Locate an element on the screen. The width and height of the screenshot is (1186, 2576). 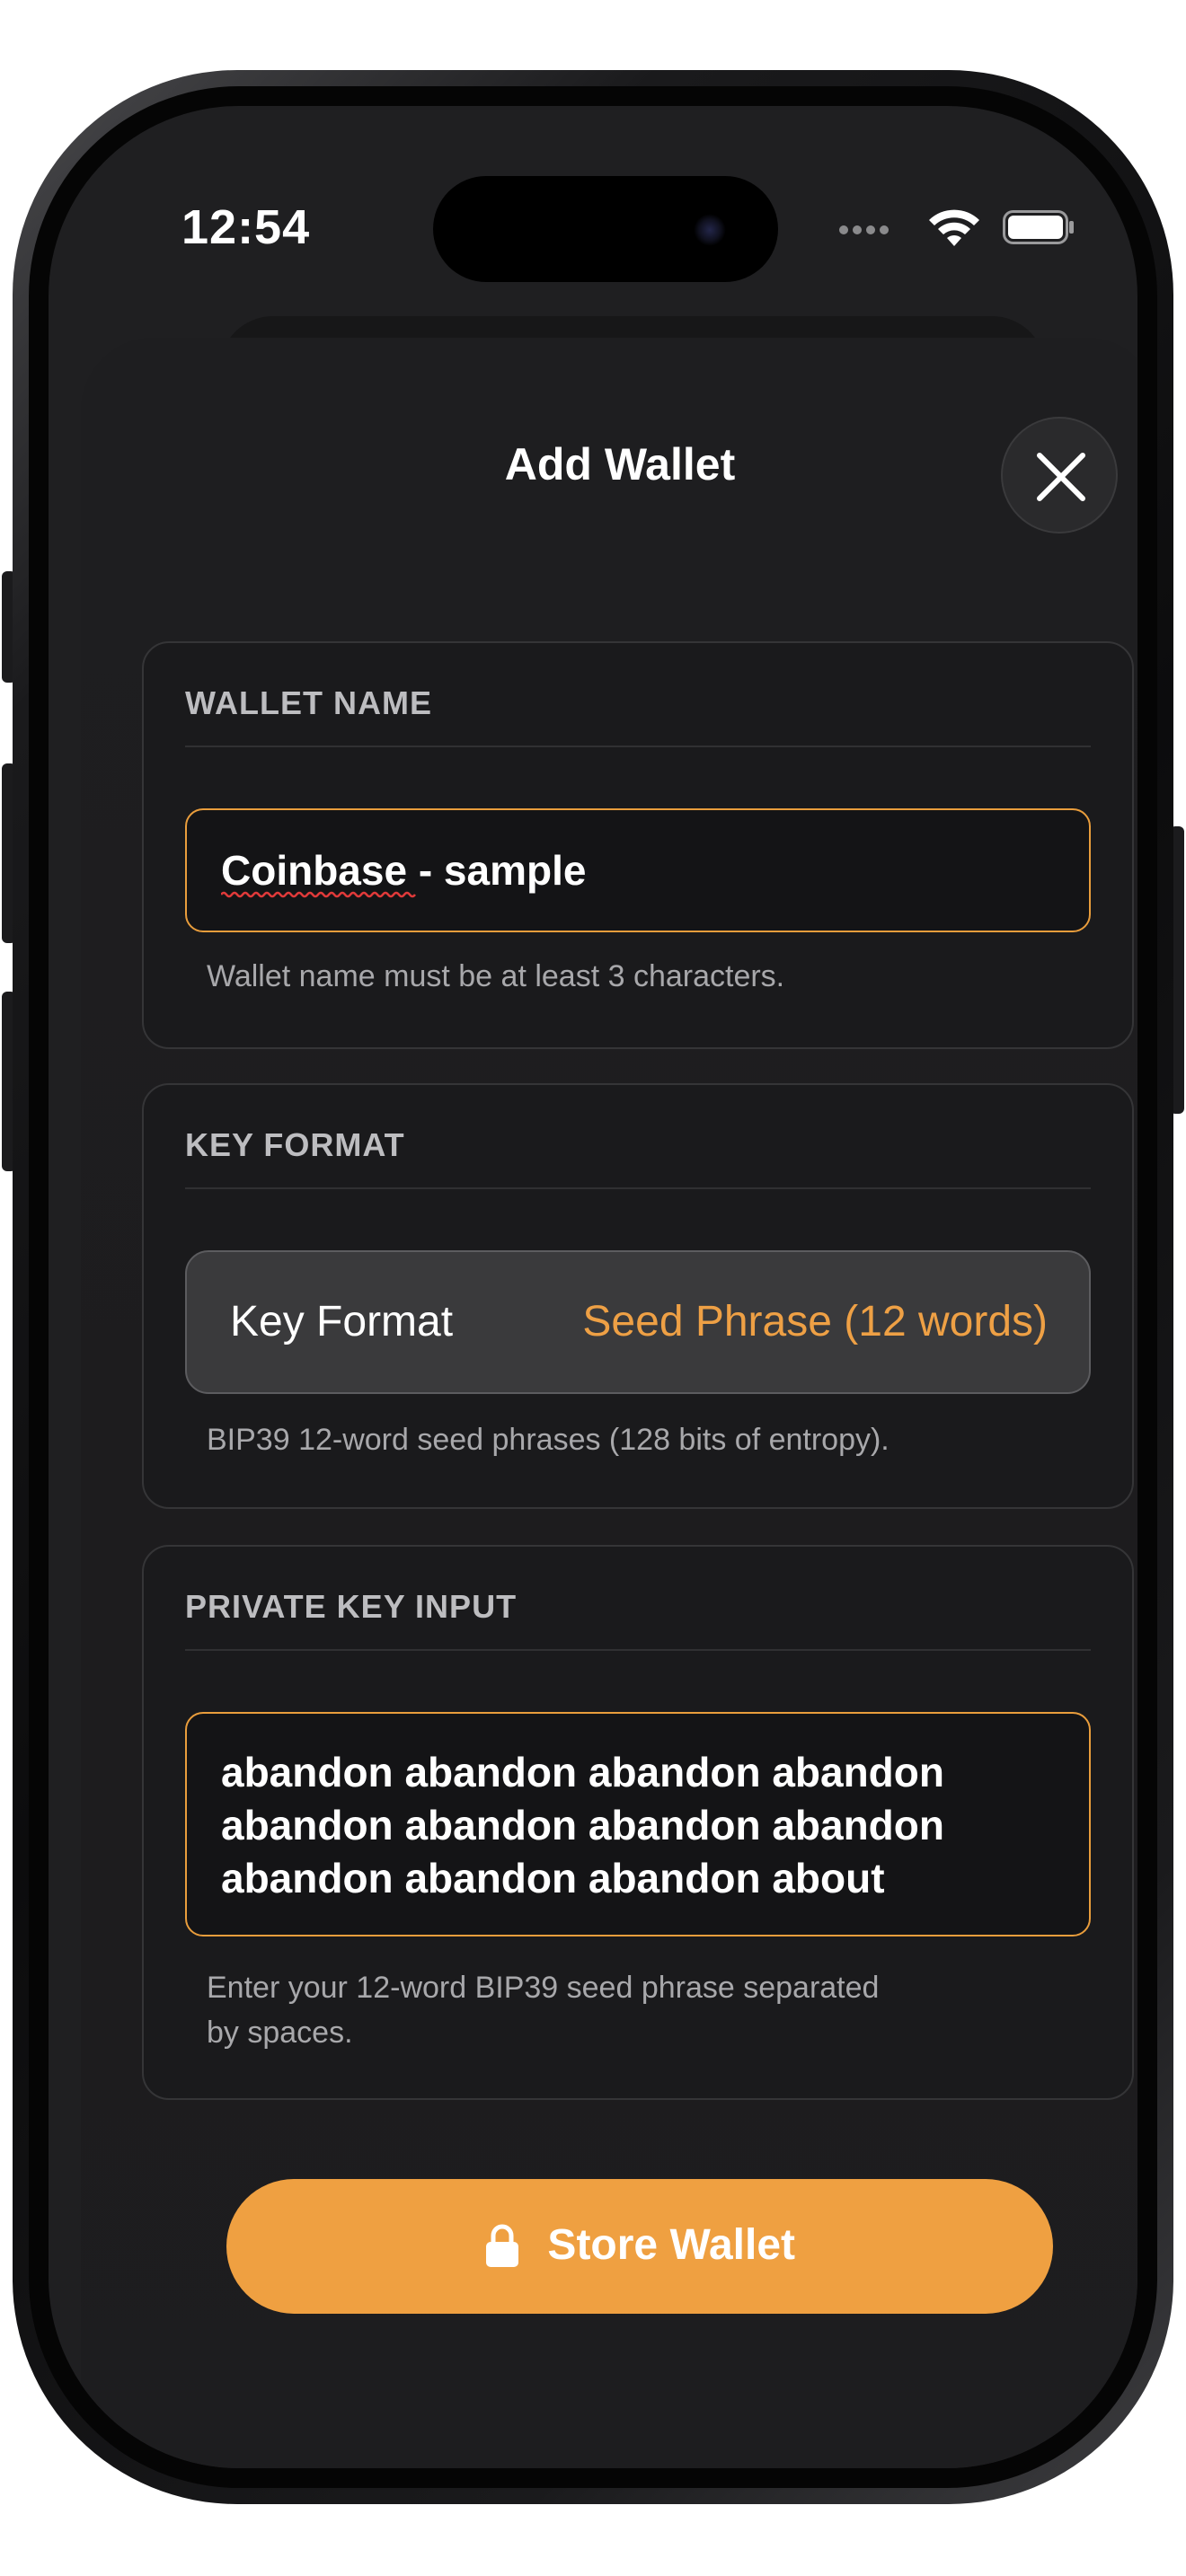
camera-icon is located at coordinates (710, 230).